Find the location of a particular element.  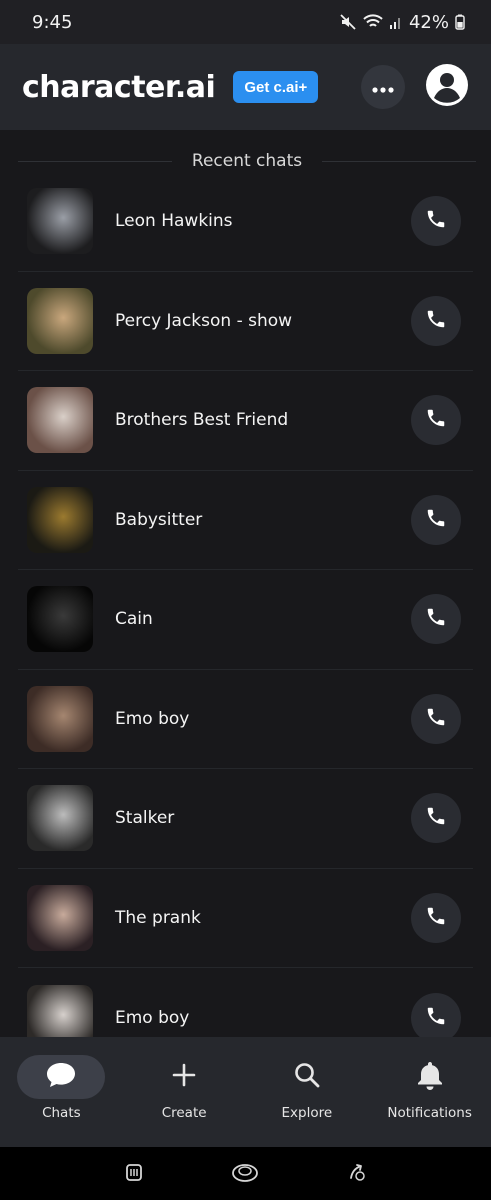

more-icon is located at coordinates (383, 87).